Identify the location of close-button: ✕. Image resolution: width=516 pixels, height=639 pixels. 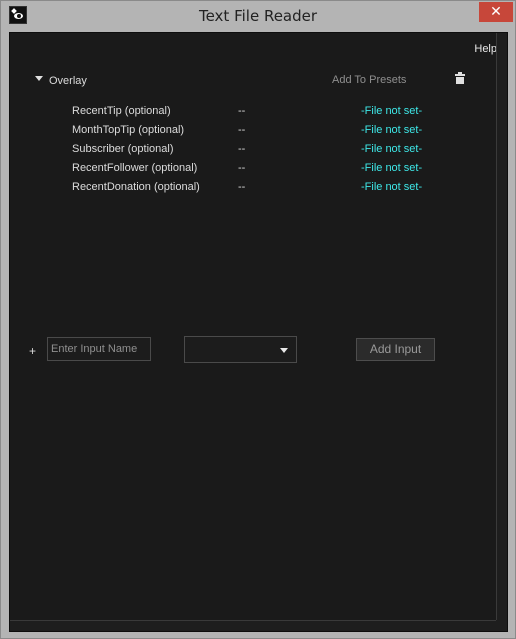
(496, 12).